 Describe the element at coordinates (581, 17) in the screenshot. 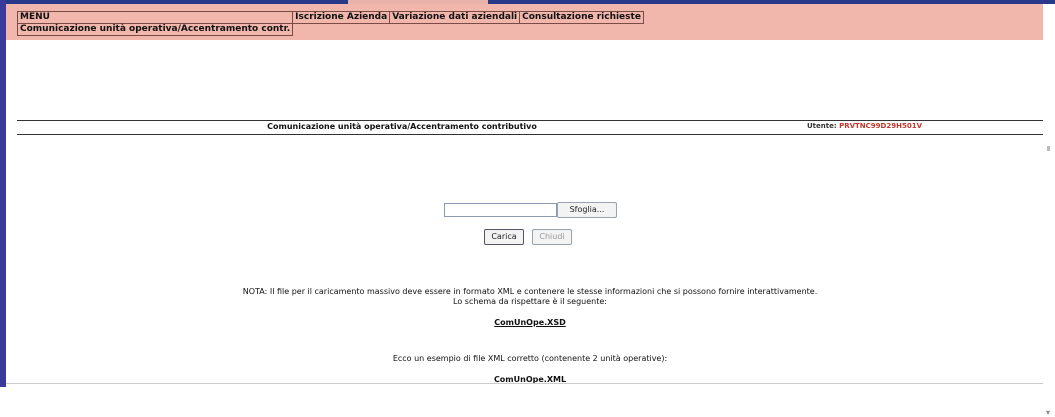

I see `menu-item-consultazione-richieste: Consultazione richieste` at that location.